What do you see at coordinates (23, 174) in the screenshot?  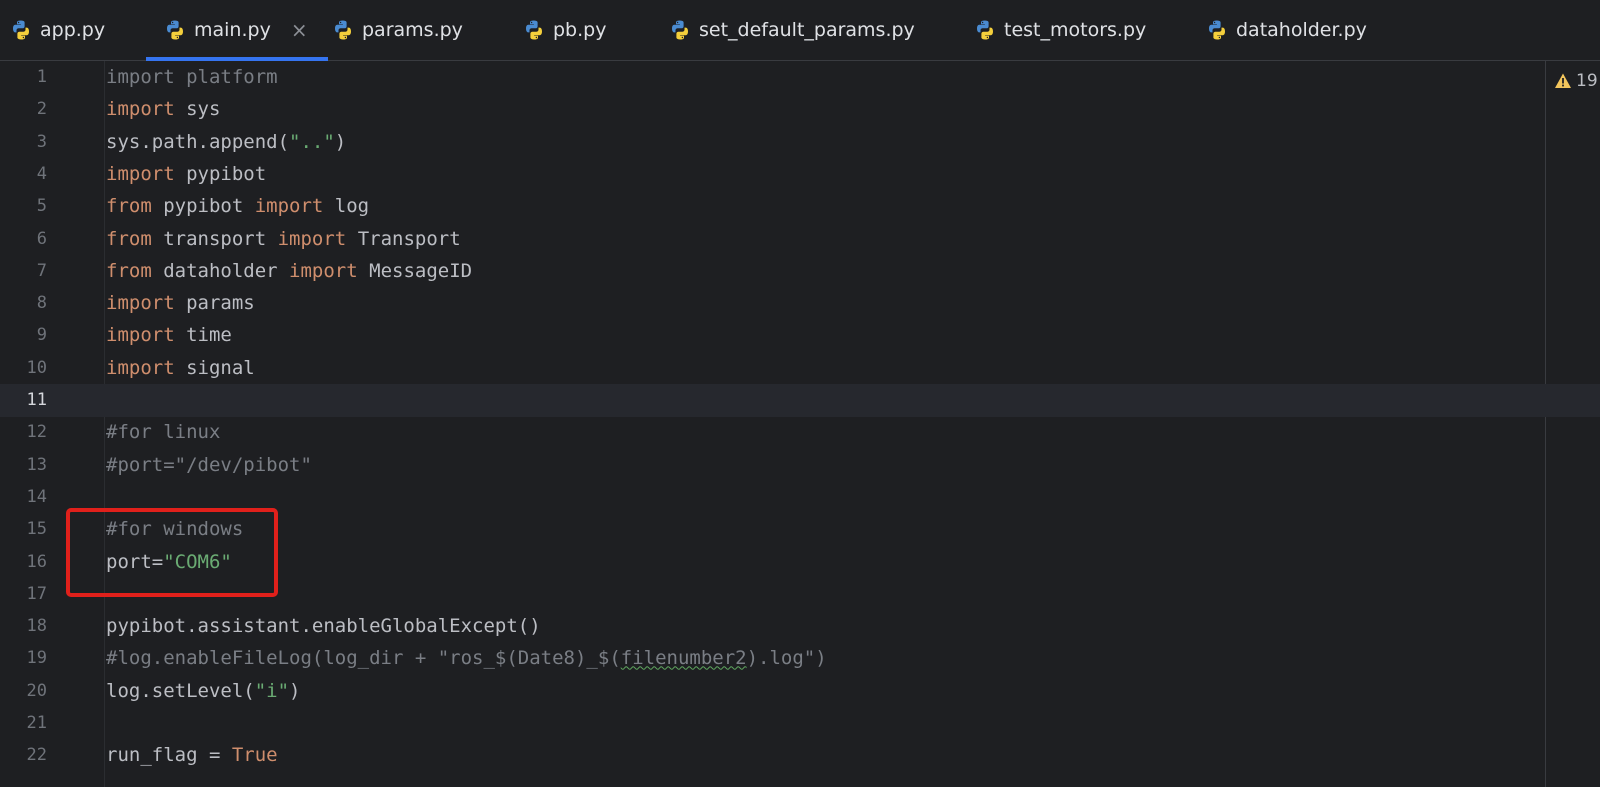 I see `line-number: 4` at bounding box center [23, 174].